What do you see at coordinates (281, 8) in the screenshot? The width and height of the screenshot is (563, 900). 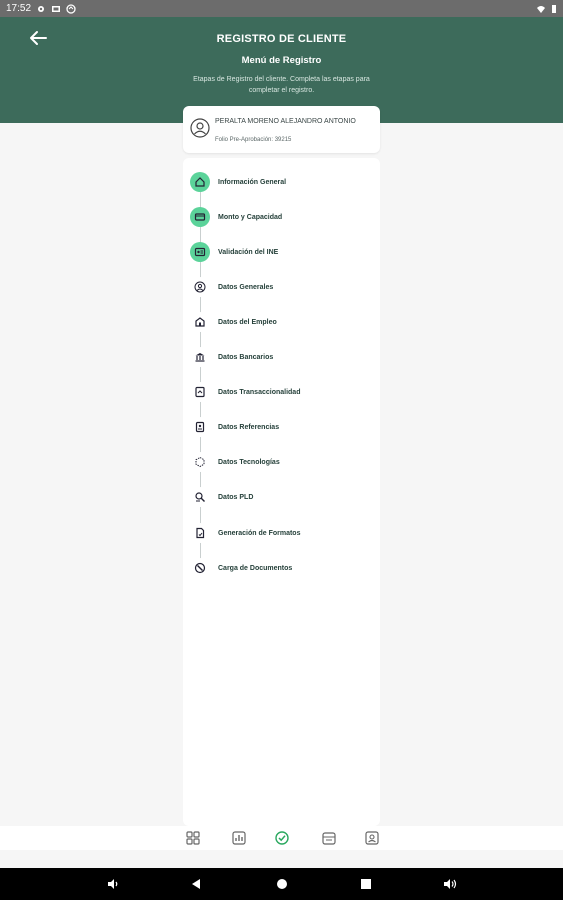 I see `status-bar: 17:52` at bounding box center [281, 8].